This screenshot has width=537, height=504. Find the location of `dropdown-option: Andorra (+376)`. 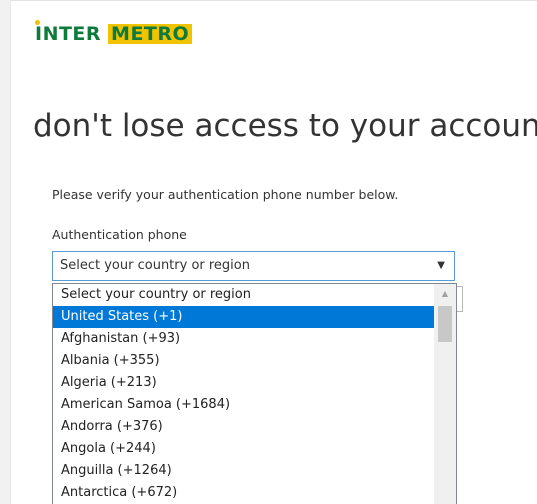

dropdown-option: Andorra (+376) is located at coordinates (243, 427).